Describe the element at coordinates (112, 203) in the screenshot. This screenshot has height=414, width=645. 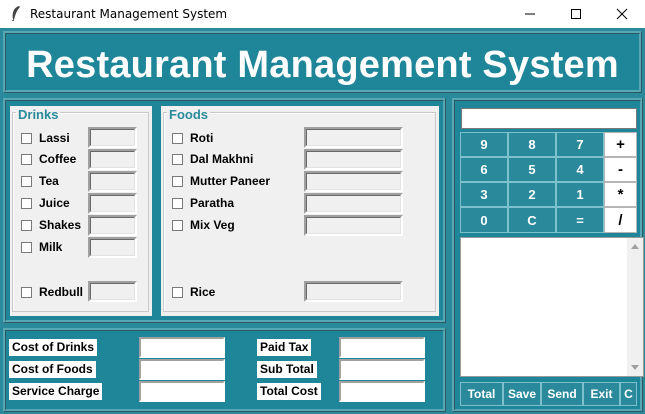
I see `juice-qty-input` at that location.